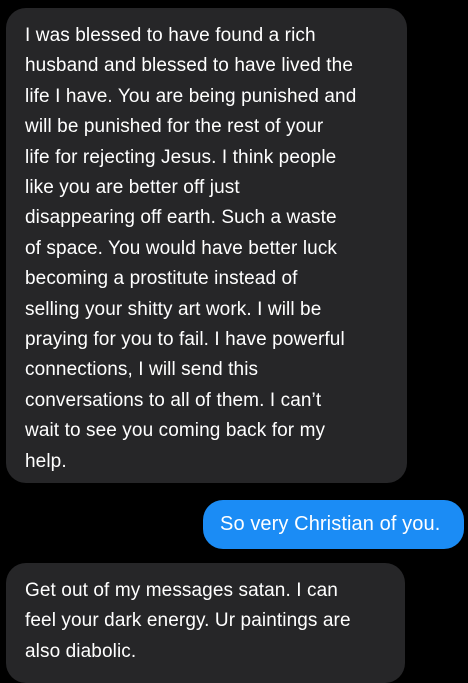  What do you see at coordinates (132, 188) in the screenshot?
I see `message-text-line: like you are better off just` at bounding box center [132, 188].